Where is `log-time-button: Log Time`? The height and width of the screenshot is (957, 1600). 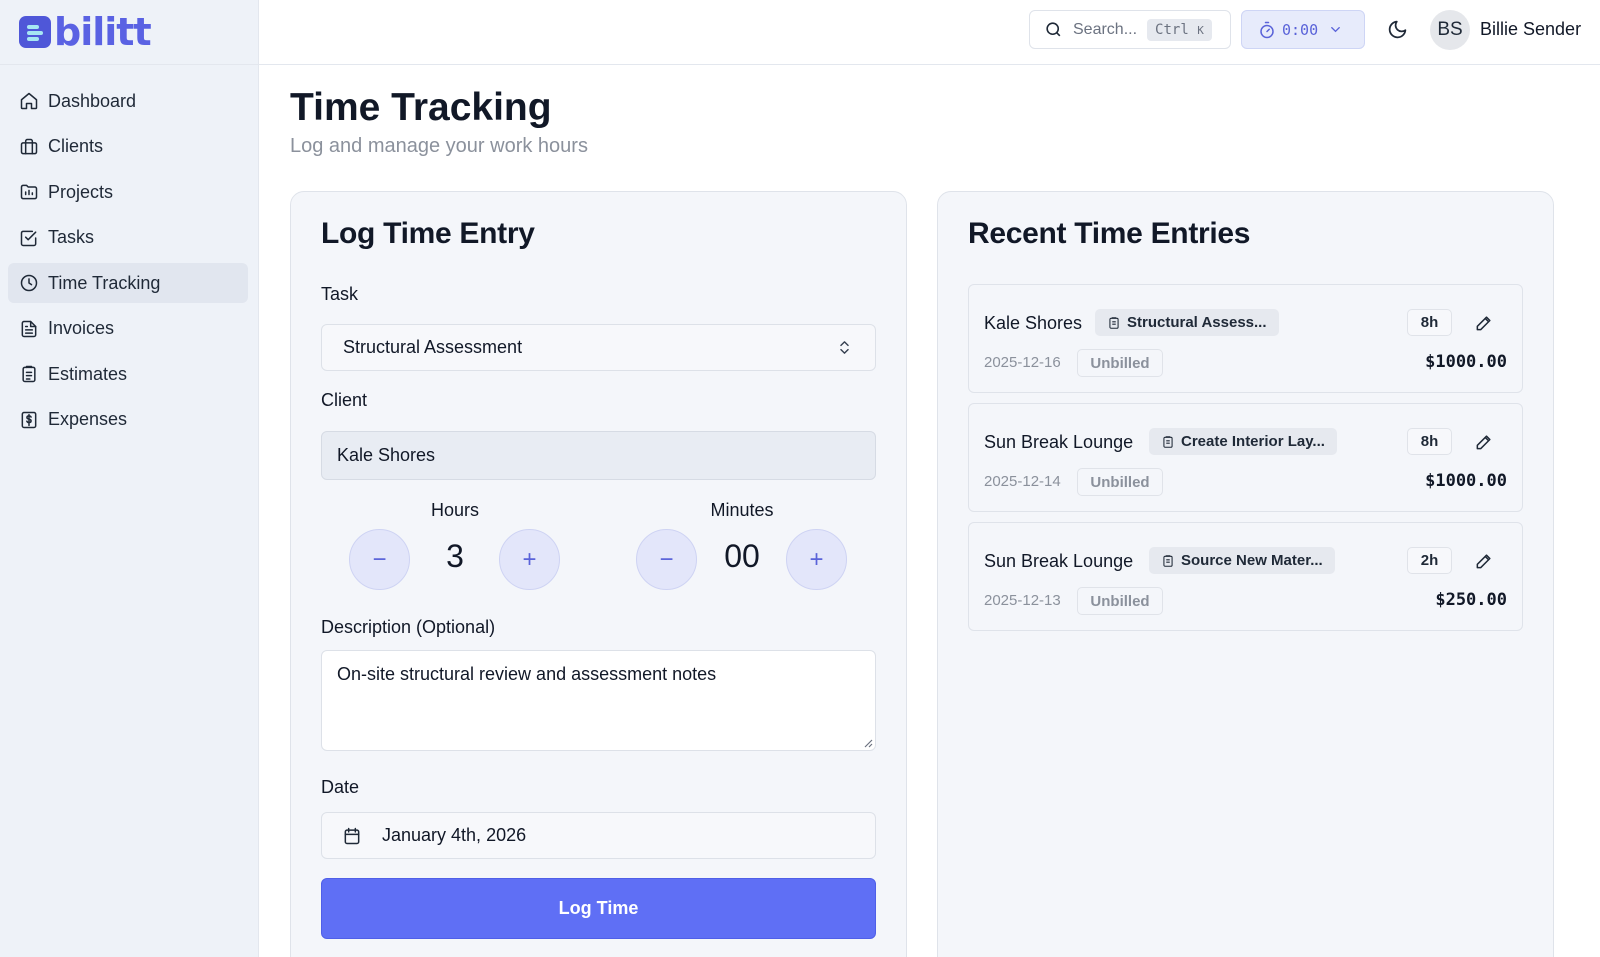
log-time-button: Log Time is located at coordinates (598, 908).